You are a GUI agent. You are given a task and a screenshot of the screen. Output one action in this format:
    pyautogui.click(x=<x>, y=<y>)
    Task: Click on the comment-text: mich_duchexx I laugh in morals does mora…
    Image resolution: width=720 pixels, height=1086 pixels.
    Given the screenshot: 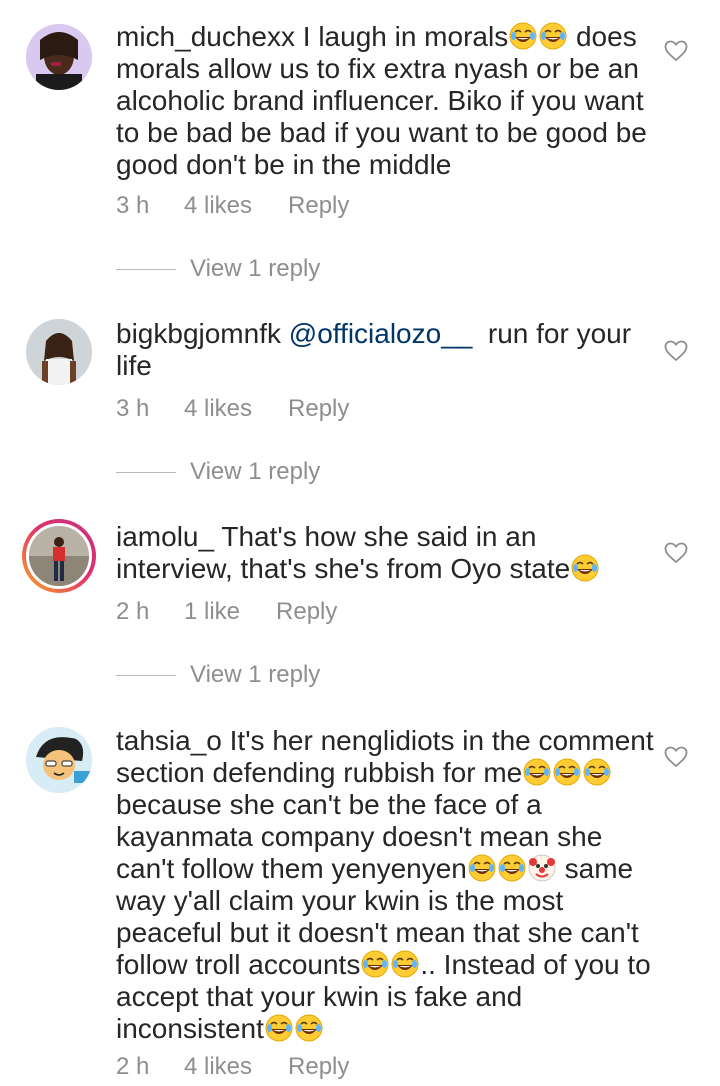 What is the action you would take?
    pyautogui.click(x=386, y=101)
    